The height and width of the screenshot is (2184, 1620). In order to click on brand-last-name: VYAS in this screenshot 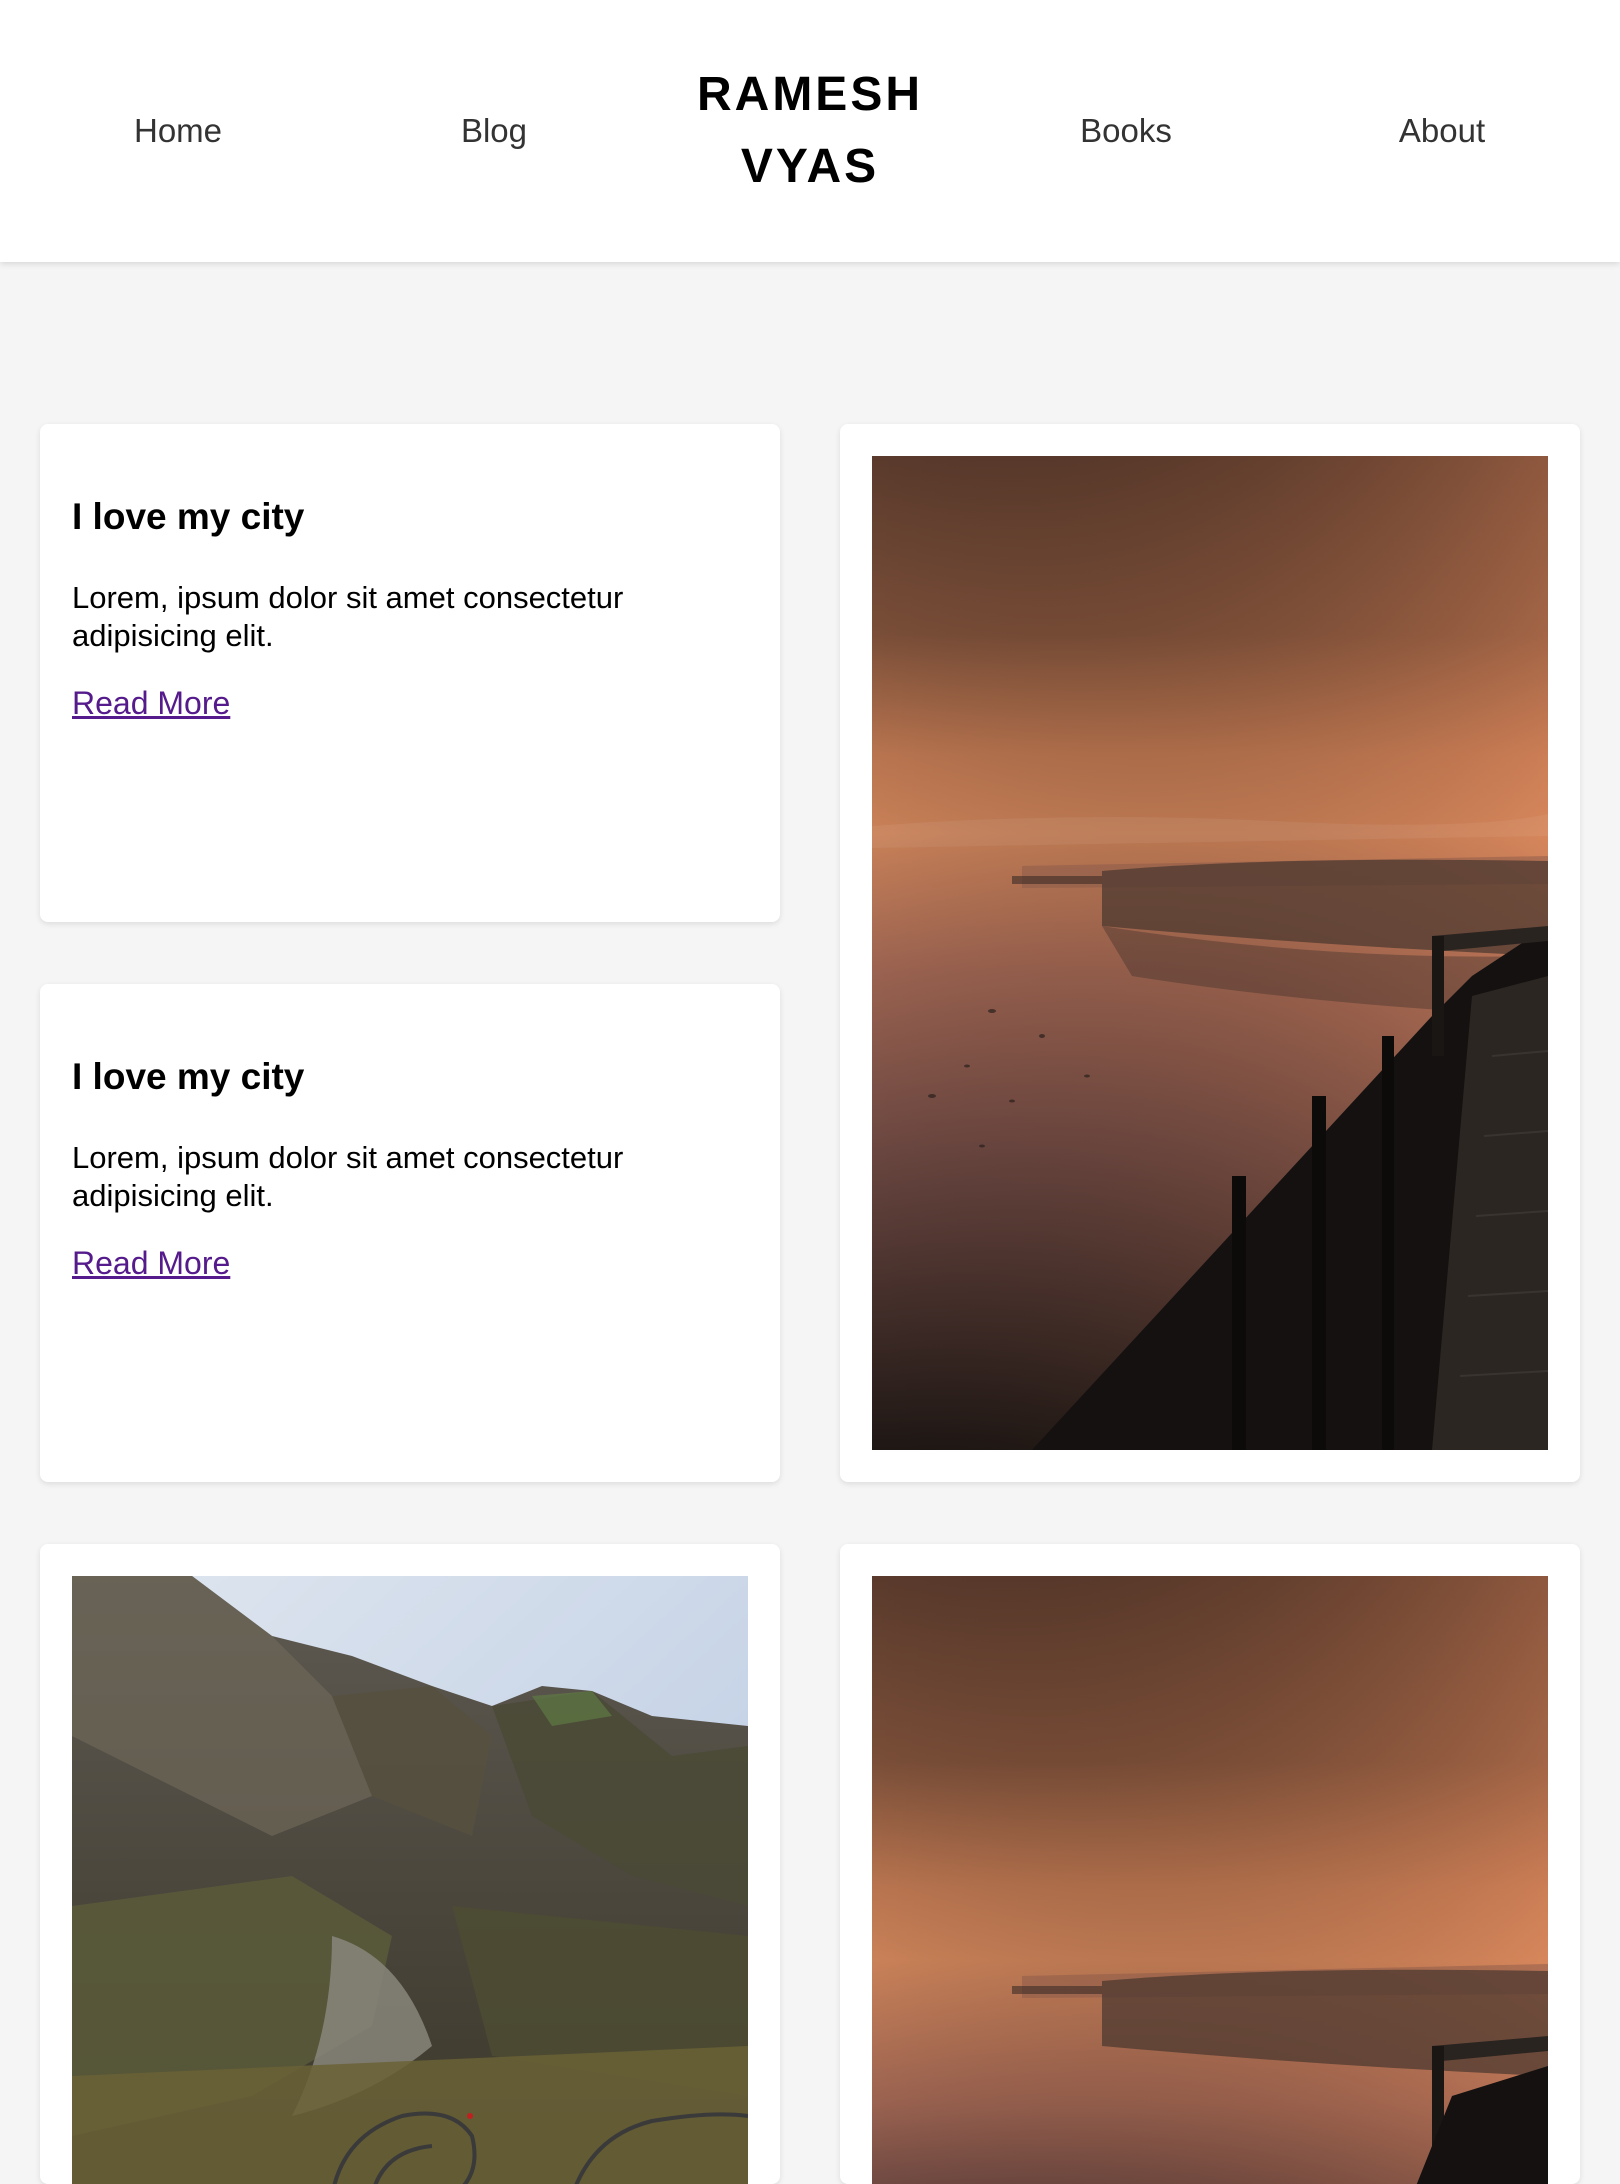, I will do `click(810, 166)`.